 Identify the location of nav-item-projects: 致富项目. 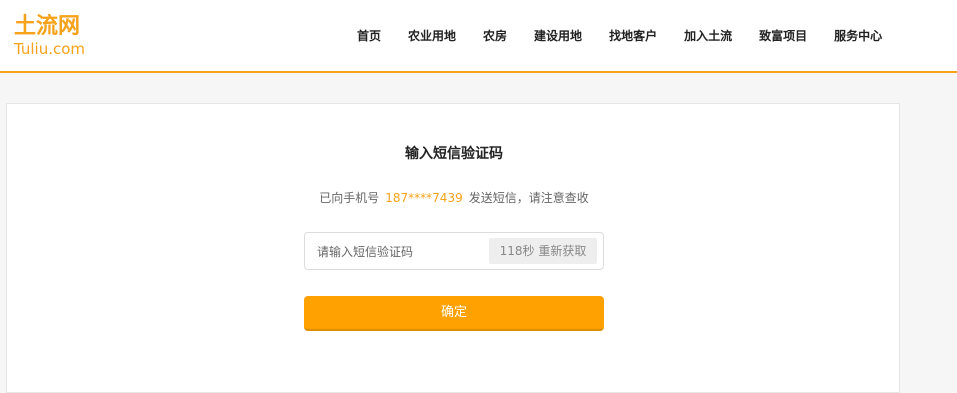
(783, 36).